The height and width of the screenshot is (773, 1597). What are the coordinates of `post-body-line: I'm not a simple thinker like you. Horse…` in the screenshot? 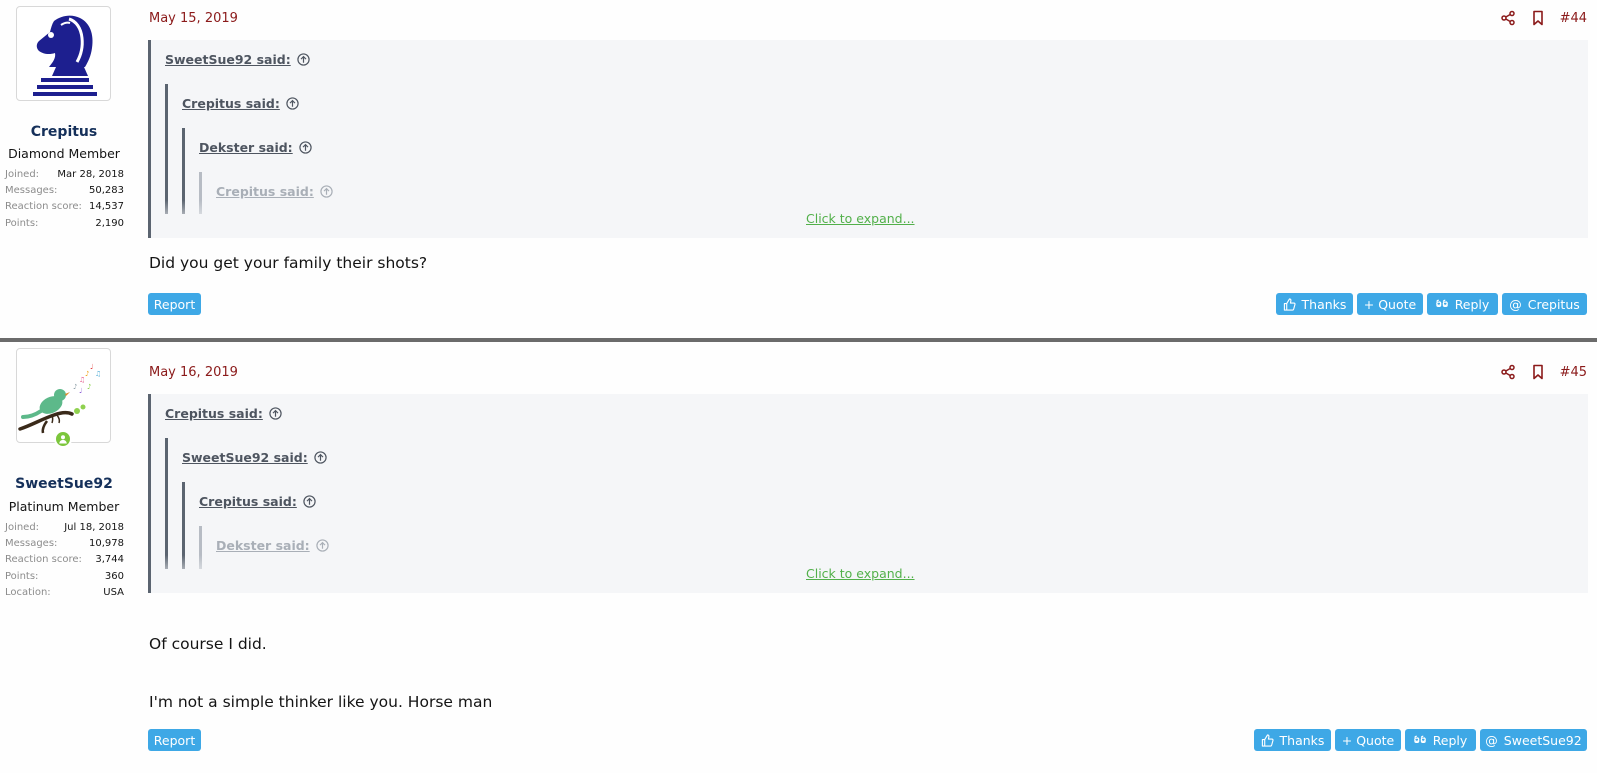 It's located at (321, 702).